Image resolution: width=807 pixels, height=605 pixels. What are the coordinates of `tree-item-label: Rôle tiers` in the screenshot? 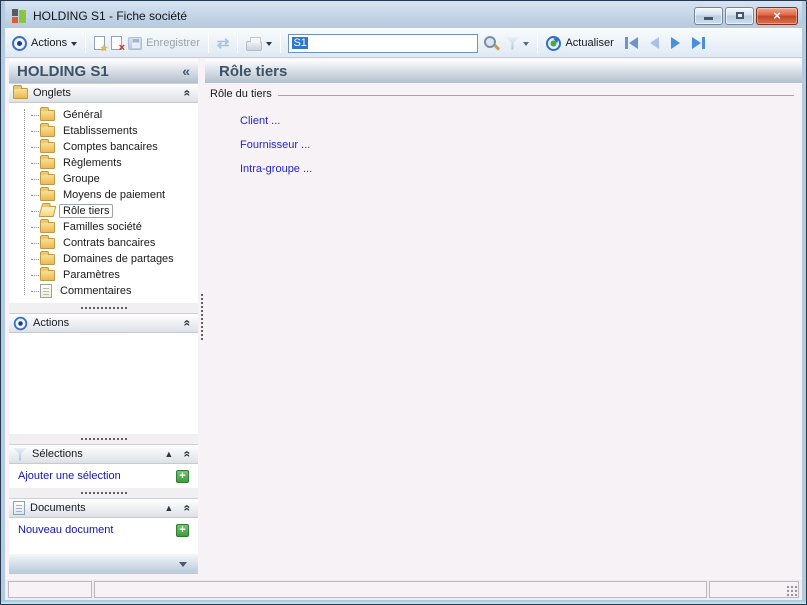 It's located at (86, 211).